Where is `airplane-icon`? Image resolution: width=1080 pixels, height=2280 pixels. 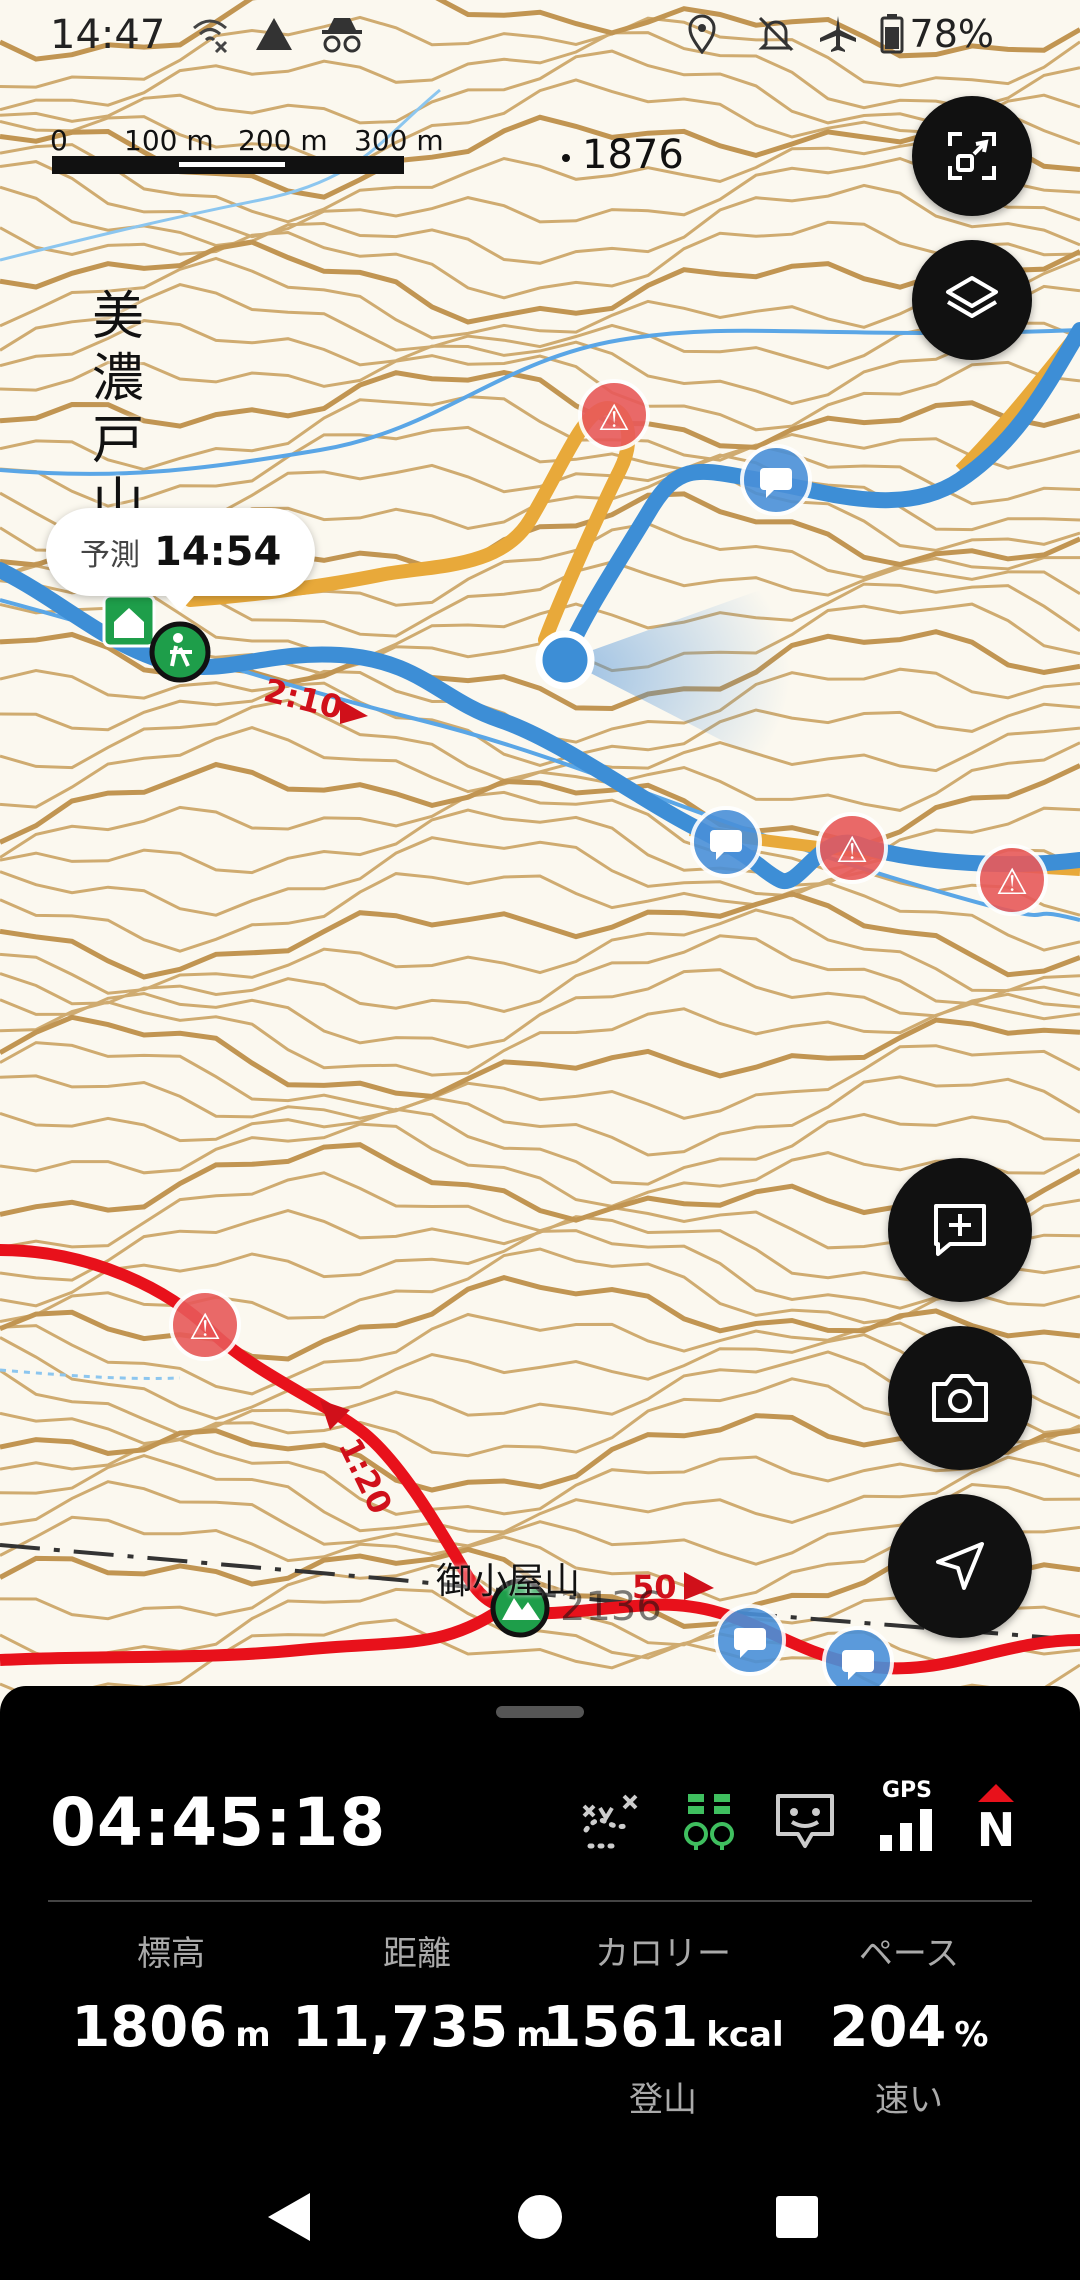
airplane-icon is located at coordinates (838, 34).